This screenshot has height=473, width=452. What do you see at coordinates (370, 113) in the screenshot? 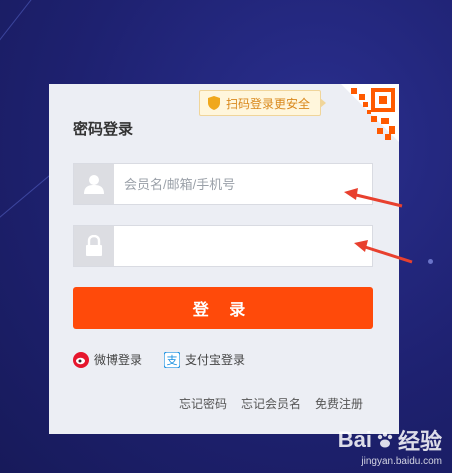
I see `qr-code-icon` at bounding box center [370, 113].